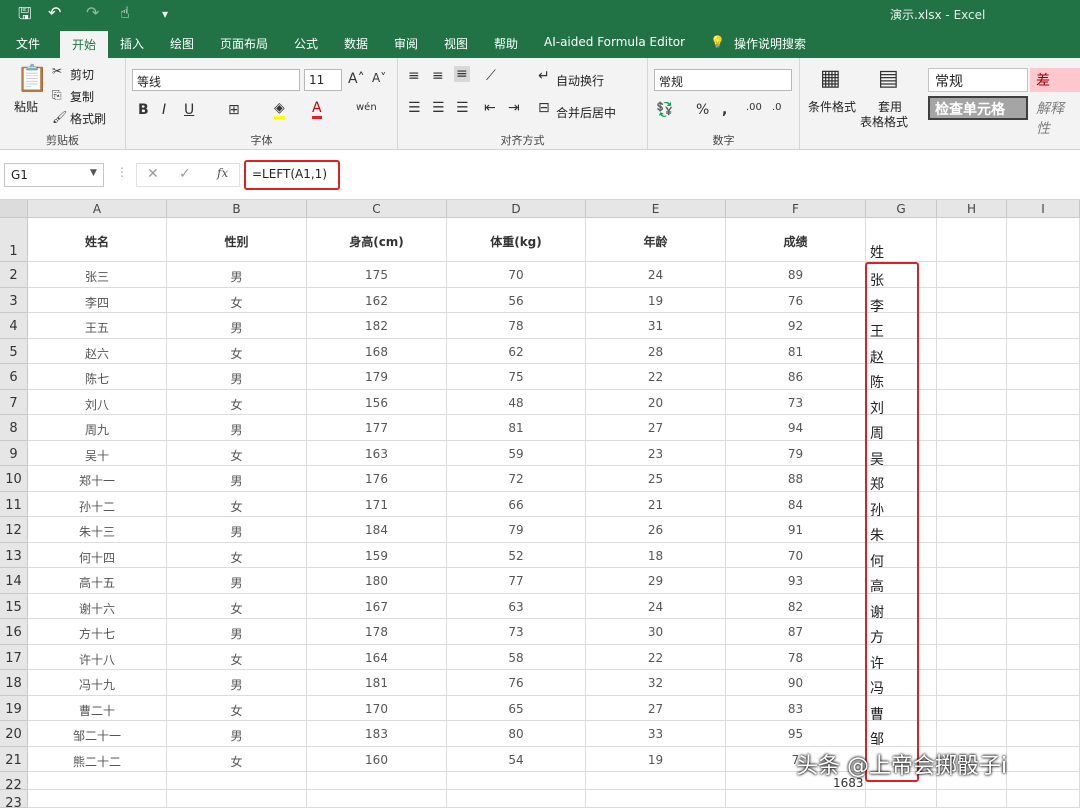  What do you see at coordinates (770, 43) in the screenshot?
I see `tell-me-search: 操作说明搜索` at bounding box center [770, 43].